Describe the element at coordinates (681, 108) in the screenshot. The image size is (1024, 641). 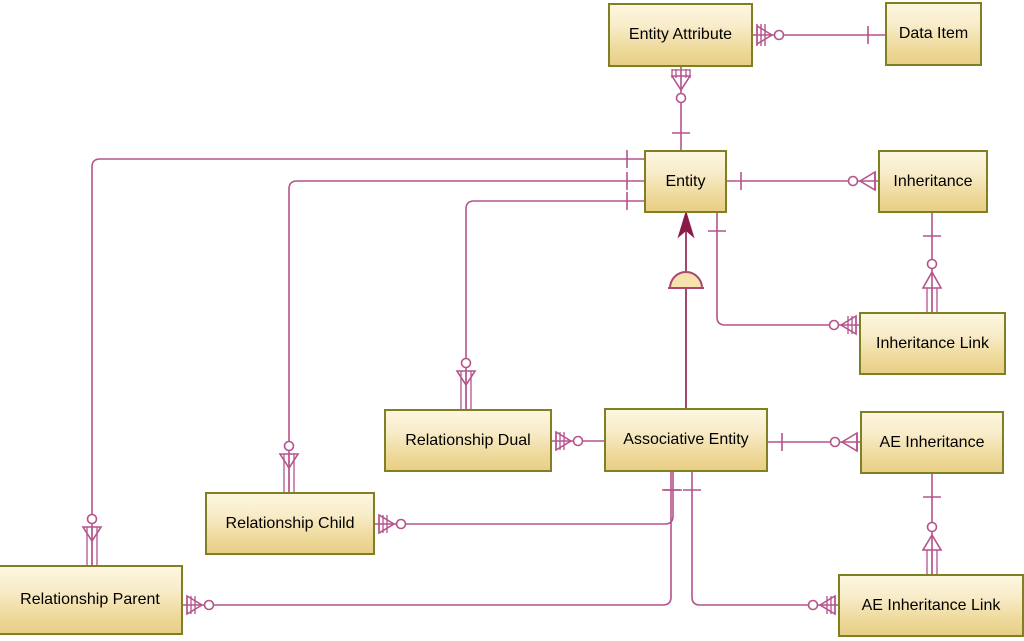
I see `edge-entity-attribute-entity` at that location.